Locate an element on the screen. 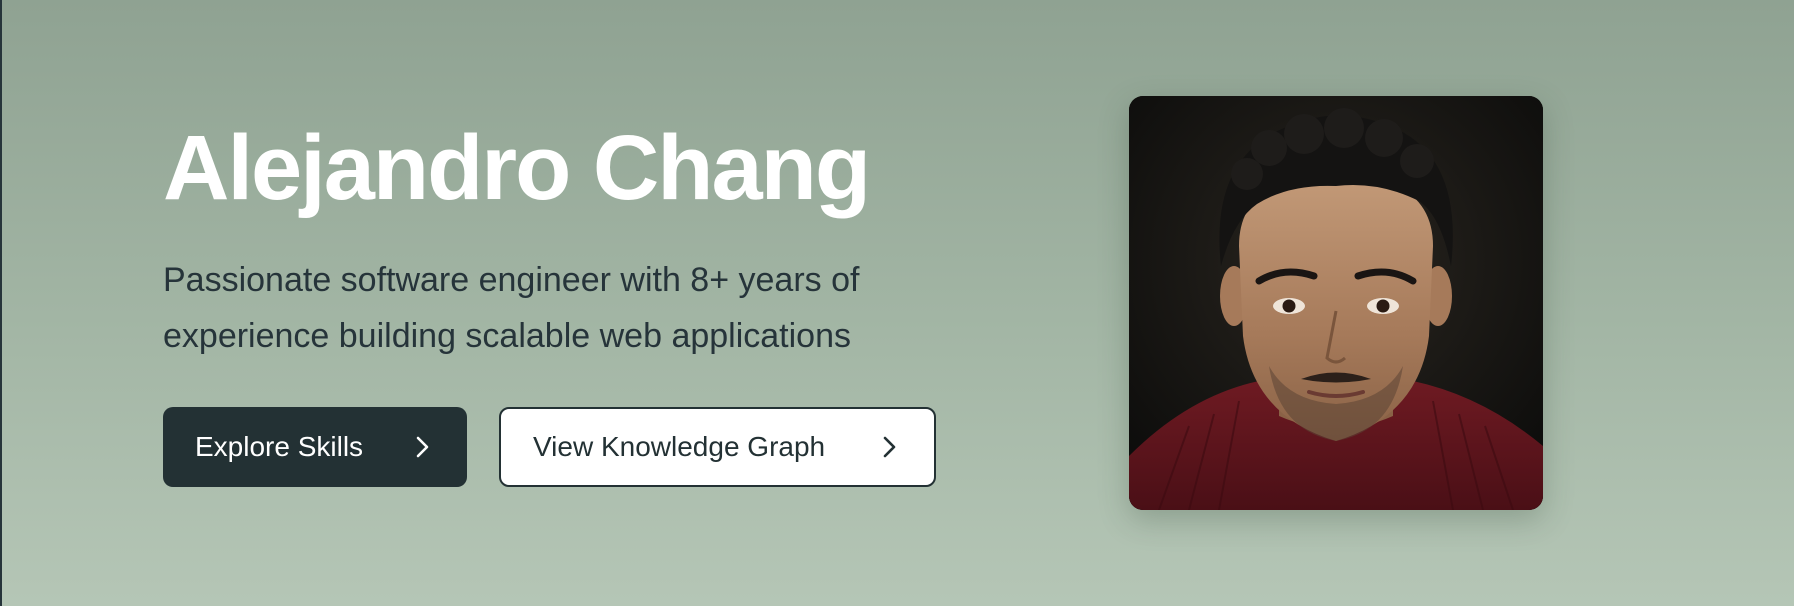  explore-skills-button: Explore Skills is located at coordinates (315, 447).